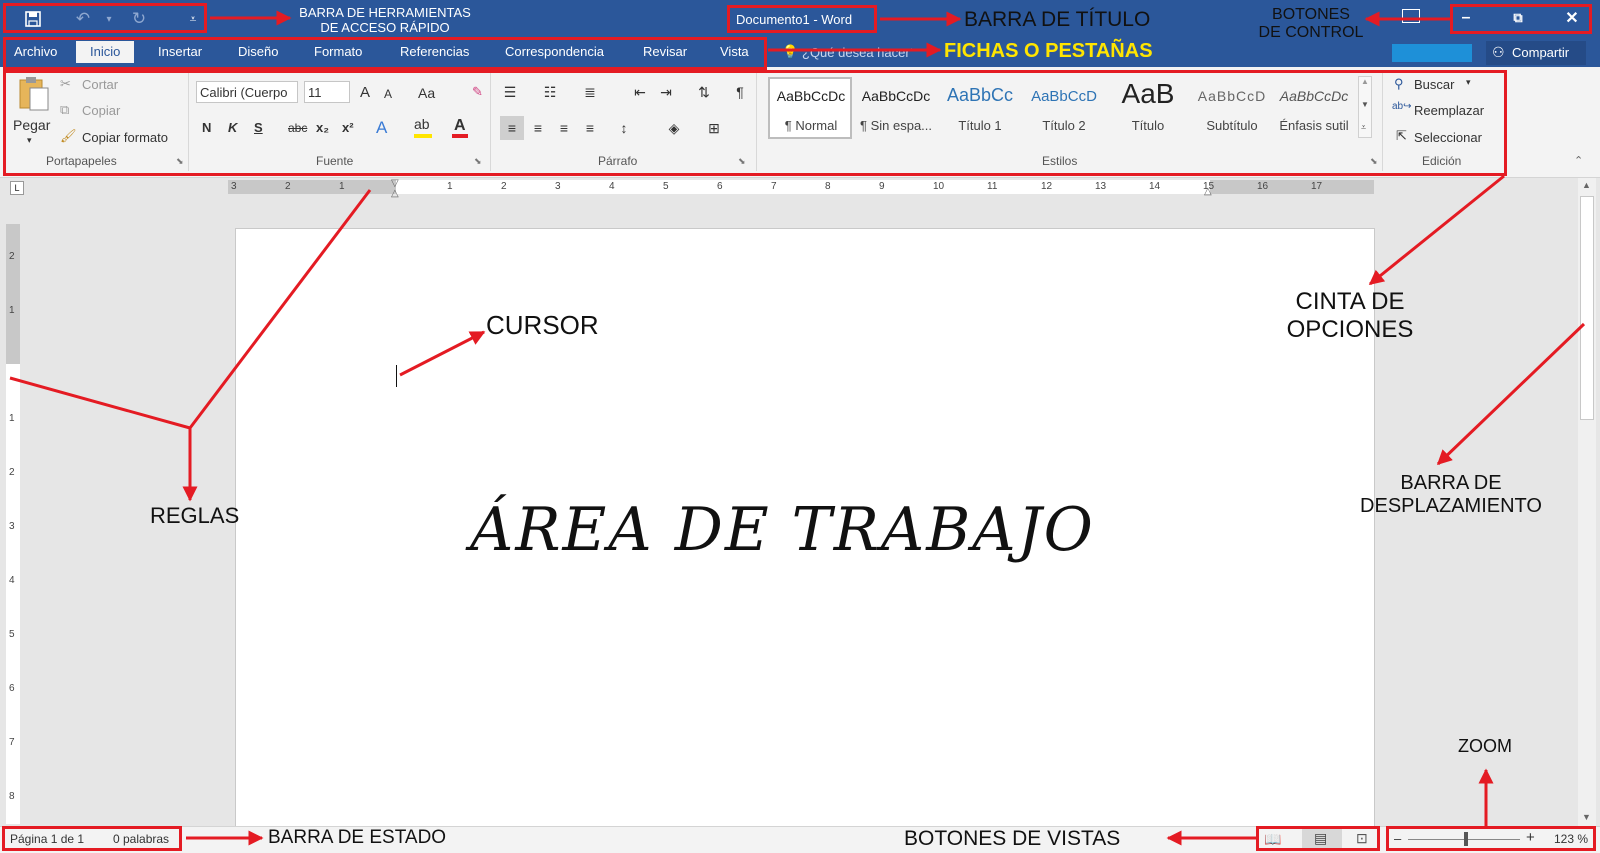 This screenshot has width=1600, height=853. I want to click on arrow-scroll, so click(1511, 394).